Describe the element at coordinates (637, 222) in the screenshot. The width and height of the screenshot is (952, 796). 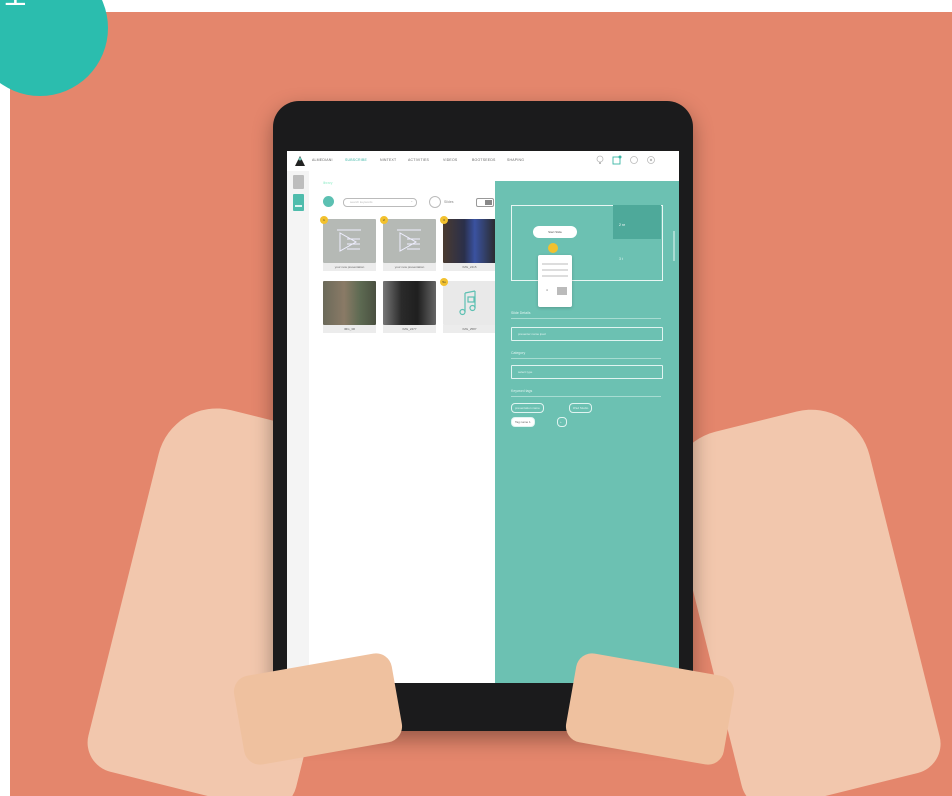
I see `map-active-cell` at that location.